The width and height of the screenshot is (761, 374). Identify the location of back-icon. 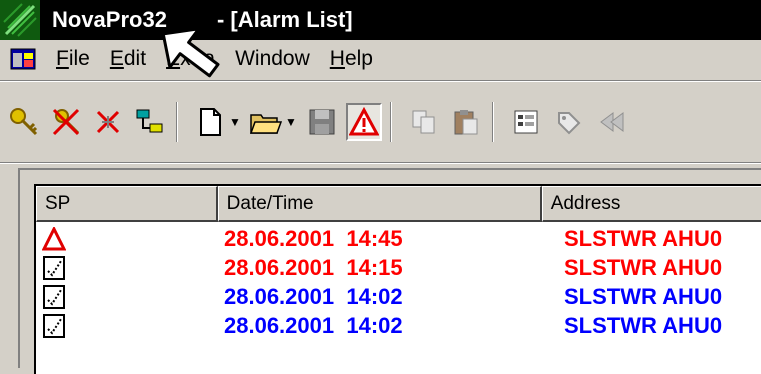
(610, 122).